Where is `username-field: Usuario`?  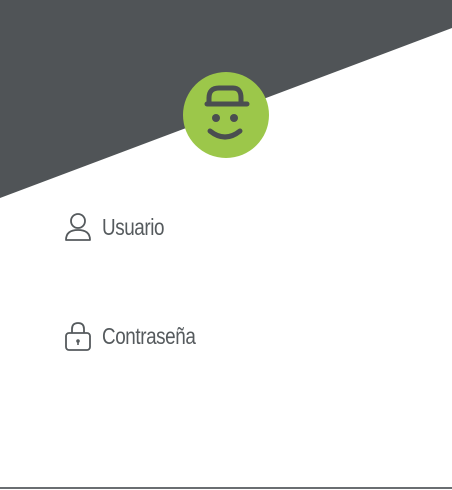 username-field: Usuario is located at coordinates (121, 227).